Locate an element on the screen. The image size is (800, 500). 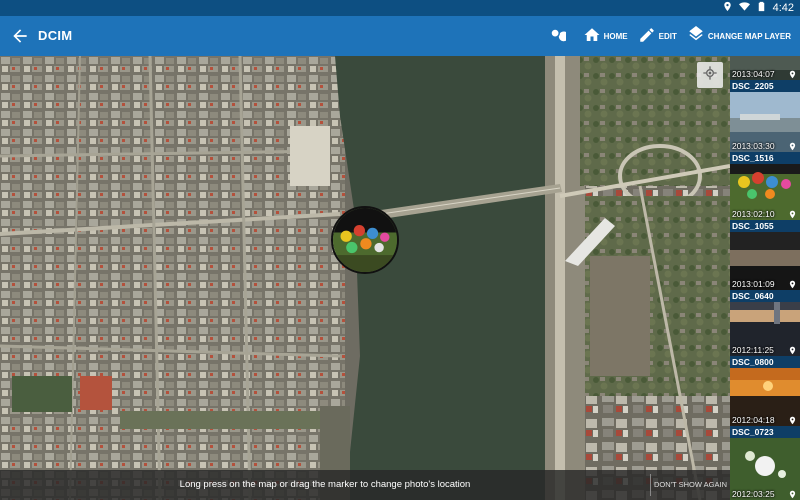
status-time: 4:42 is located at coordinates (783, 8).